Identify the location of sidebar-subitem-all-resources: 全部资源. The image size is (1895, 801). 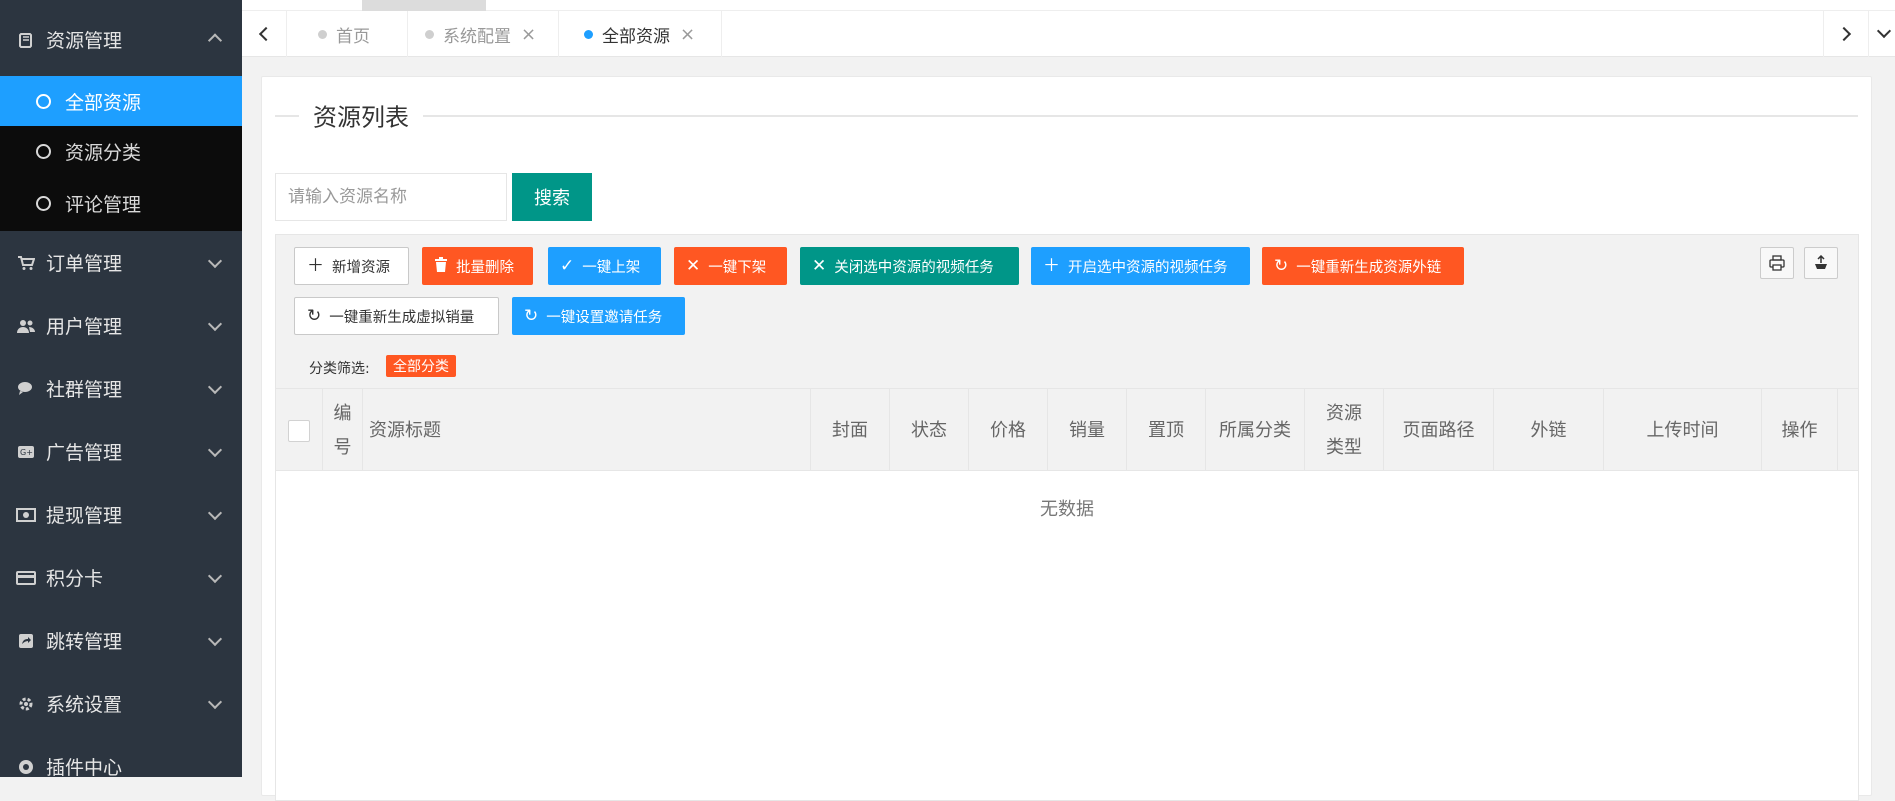
(121, 101).